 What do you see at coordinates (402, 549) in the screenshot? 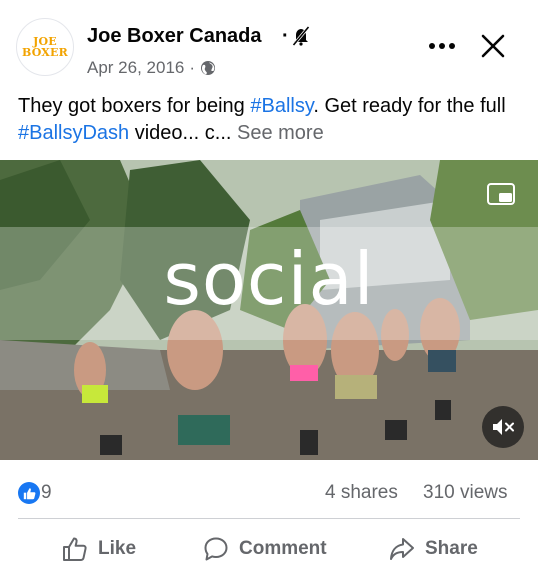
I see `share-arrow-icon` at bounding box center [402, 549].